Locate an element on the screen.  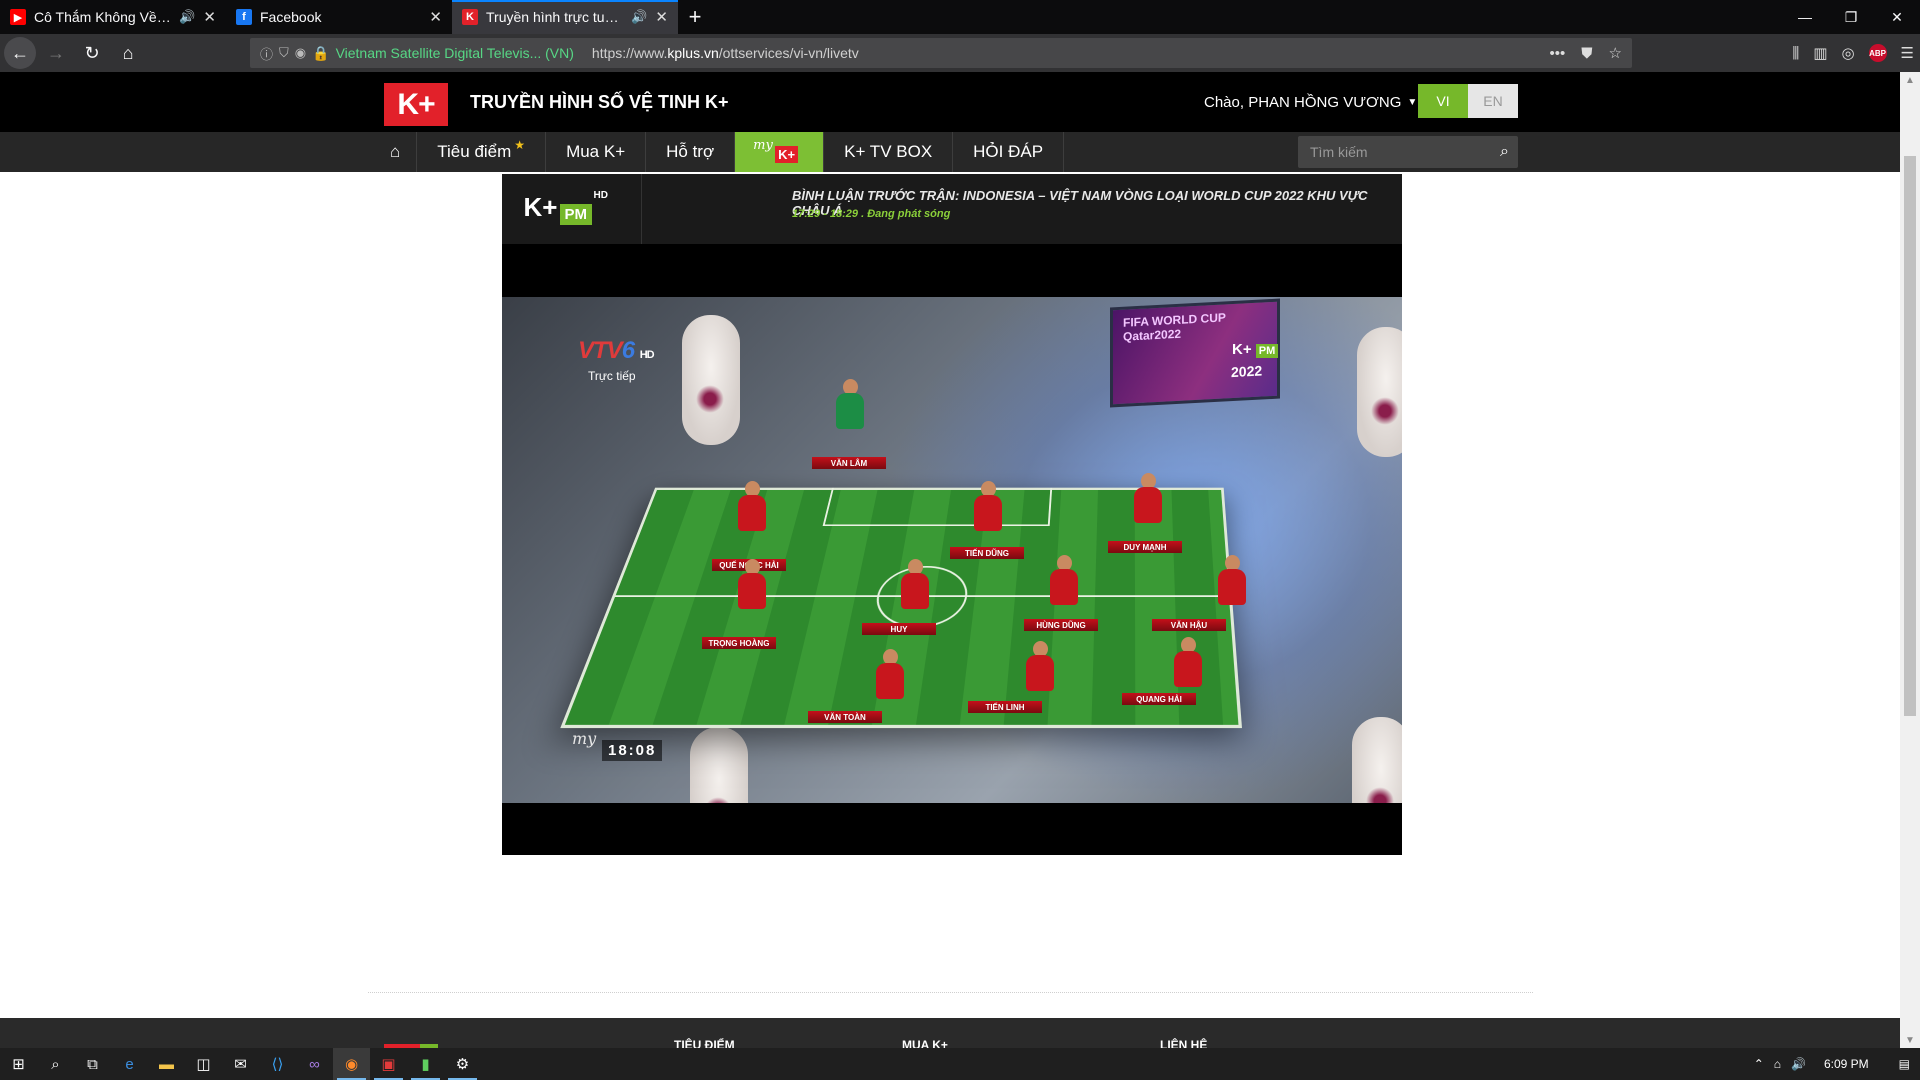
trophy-decor is located at coordinates (711, 380).